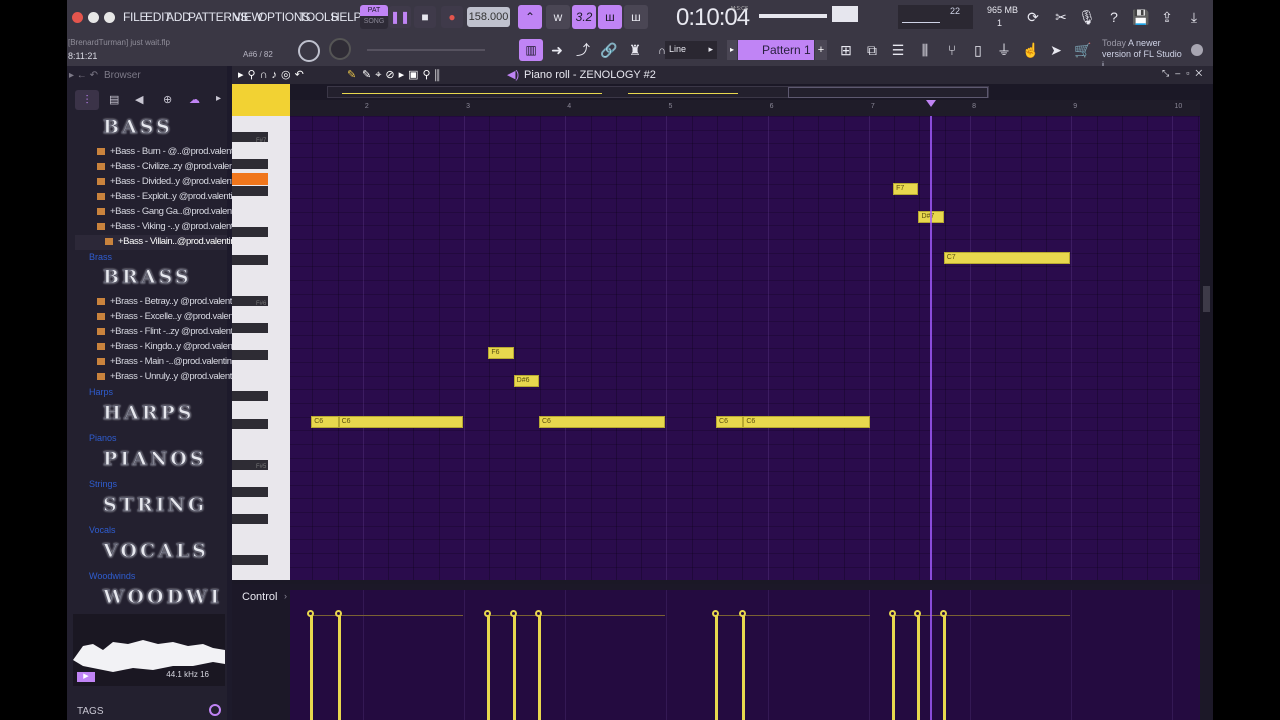 This screenshot has height=720, width=1280. Describe the element at coordinates (346, 17) in the screenshot. I see `menu-help: HELP` at that location.